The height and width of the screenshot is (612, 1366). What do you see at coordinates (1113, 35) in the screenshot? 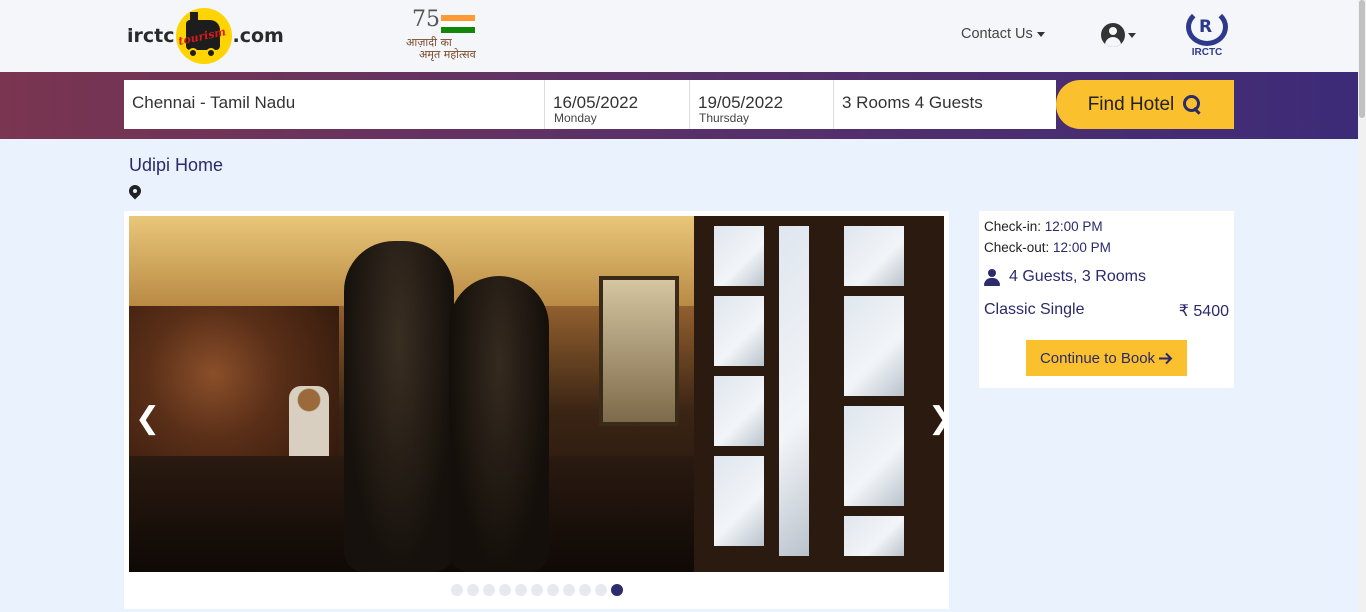
I see `user-circle-icon` at bounding box center [1113, 35].